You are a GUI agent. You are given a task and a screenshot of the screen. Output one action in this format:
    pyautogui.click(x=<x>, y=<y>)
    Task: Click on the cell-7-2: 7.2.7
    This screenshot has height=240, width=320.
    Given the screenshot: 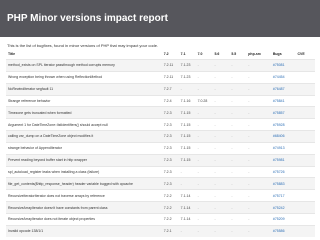 What is the action you would take?
    pyautogui.click(x=167, y=89)
    